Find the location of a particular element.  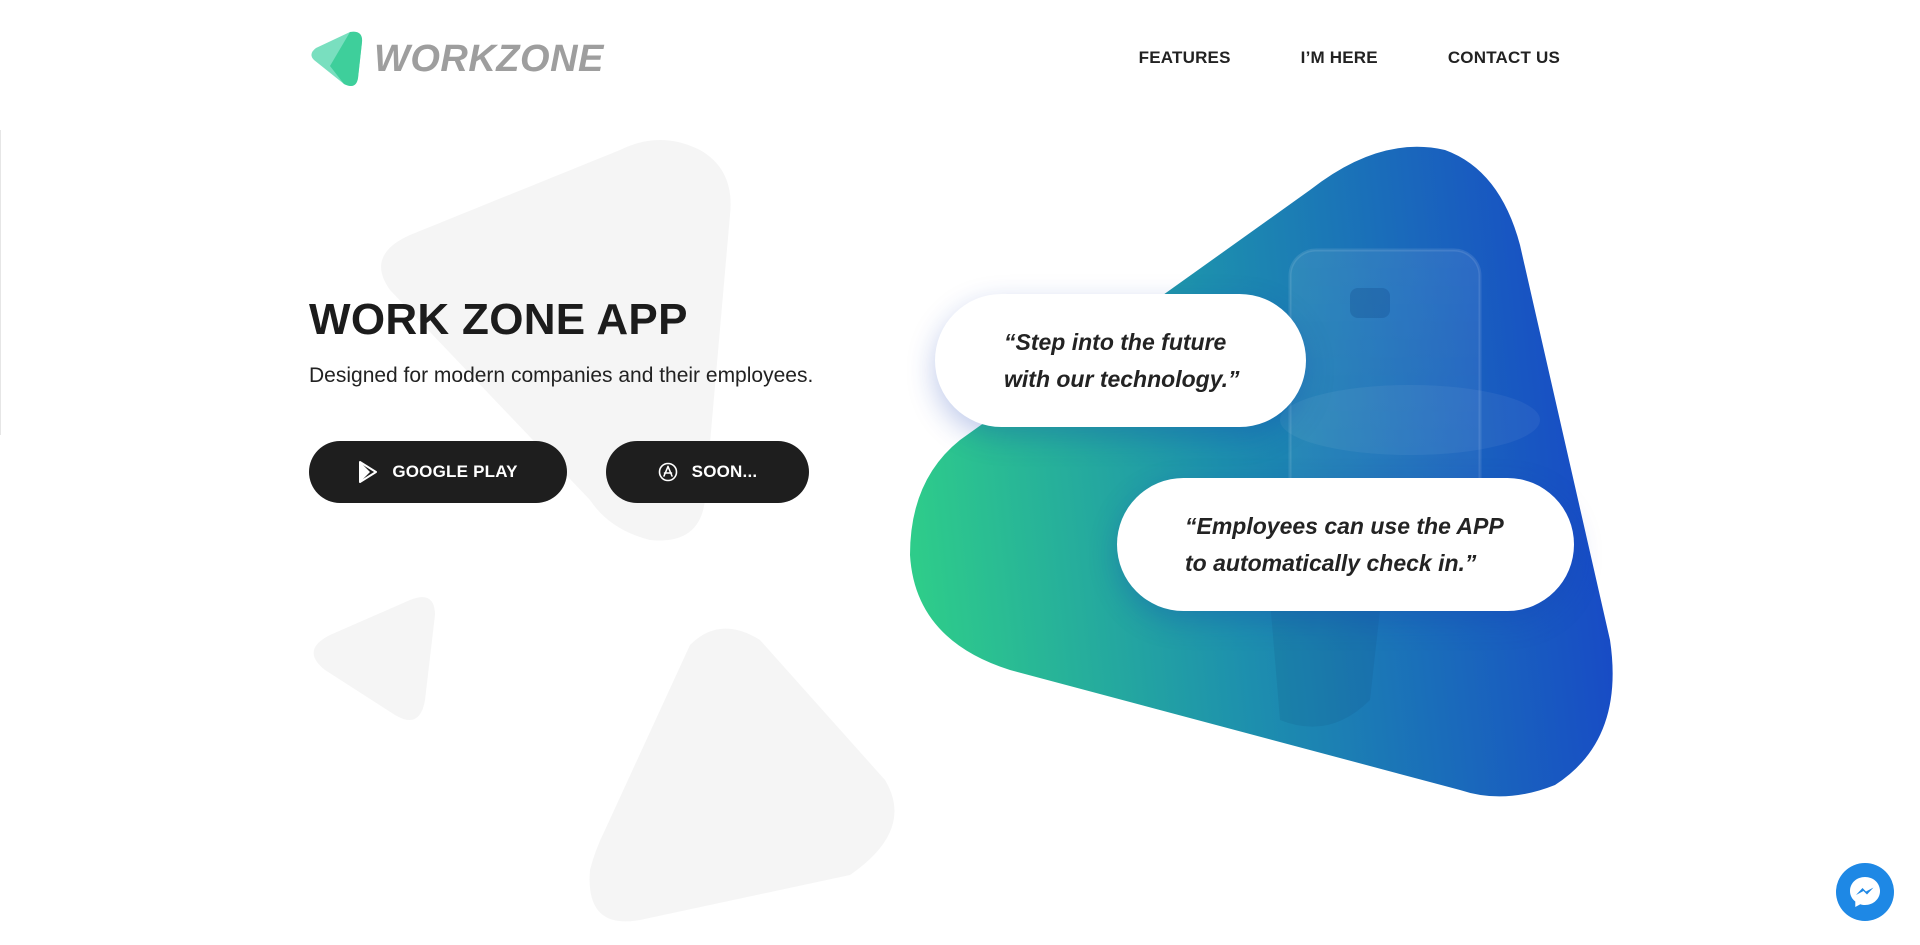

quote-line: “Employees can use the APP is located at coordinates (1344, 525).